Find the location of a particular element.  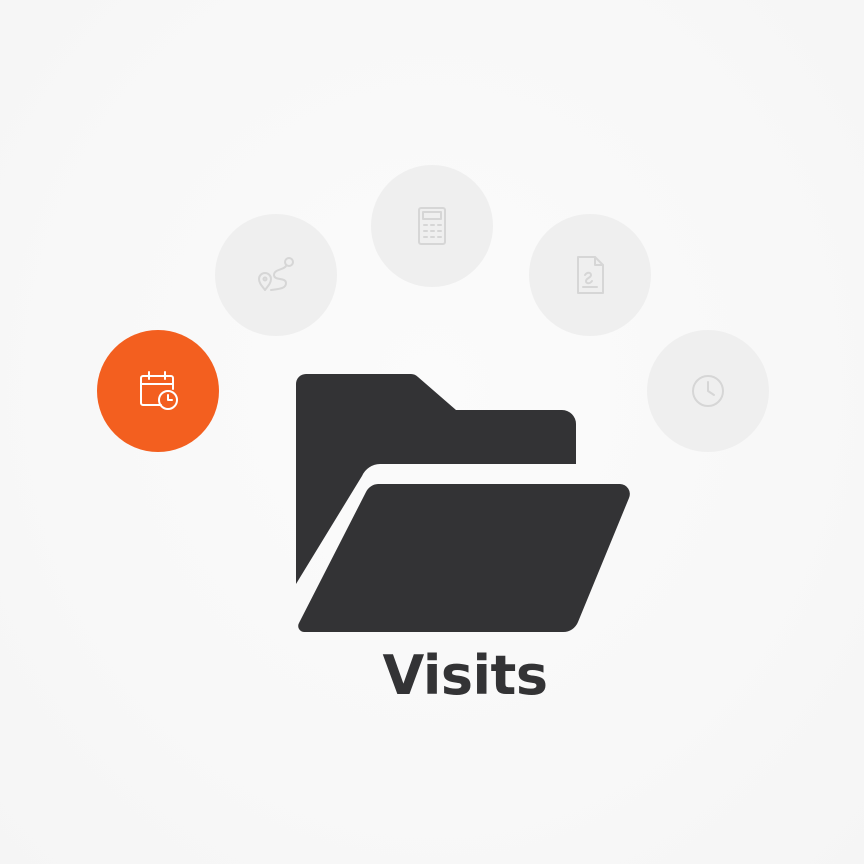

calculator-icon is located at coordinates (432, 226).